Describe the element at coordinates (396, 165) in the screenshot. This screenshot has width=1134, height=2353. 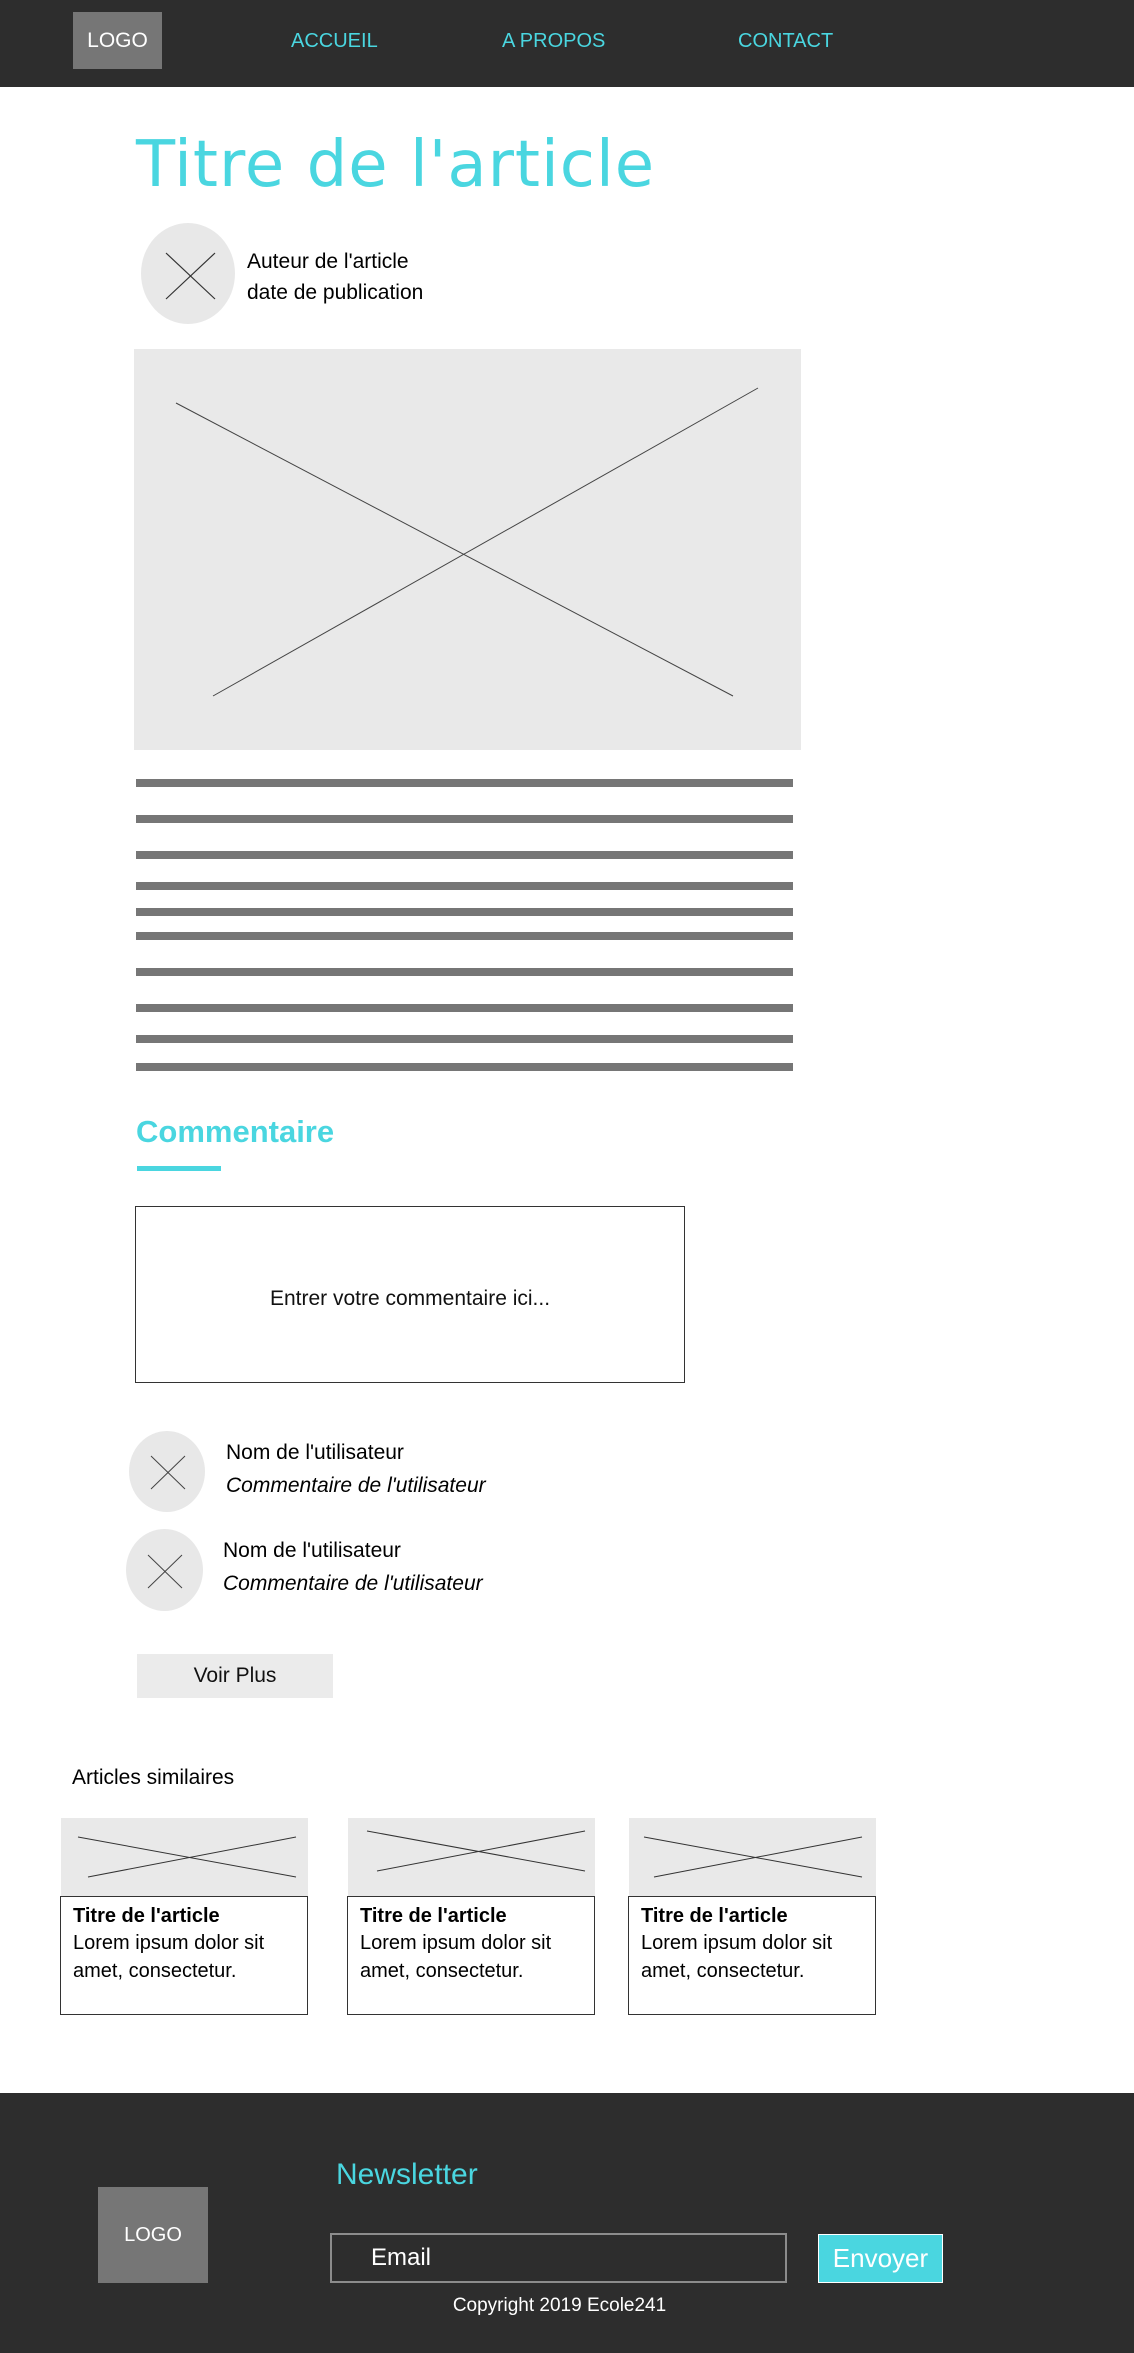
I see `article-title: Titre de l'article` at that location.